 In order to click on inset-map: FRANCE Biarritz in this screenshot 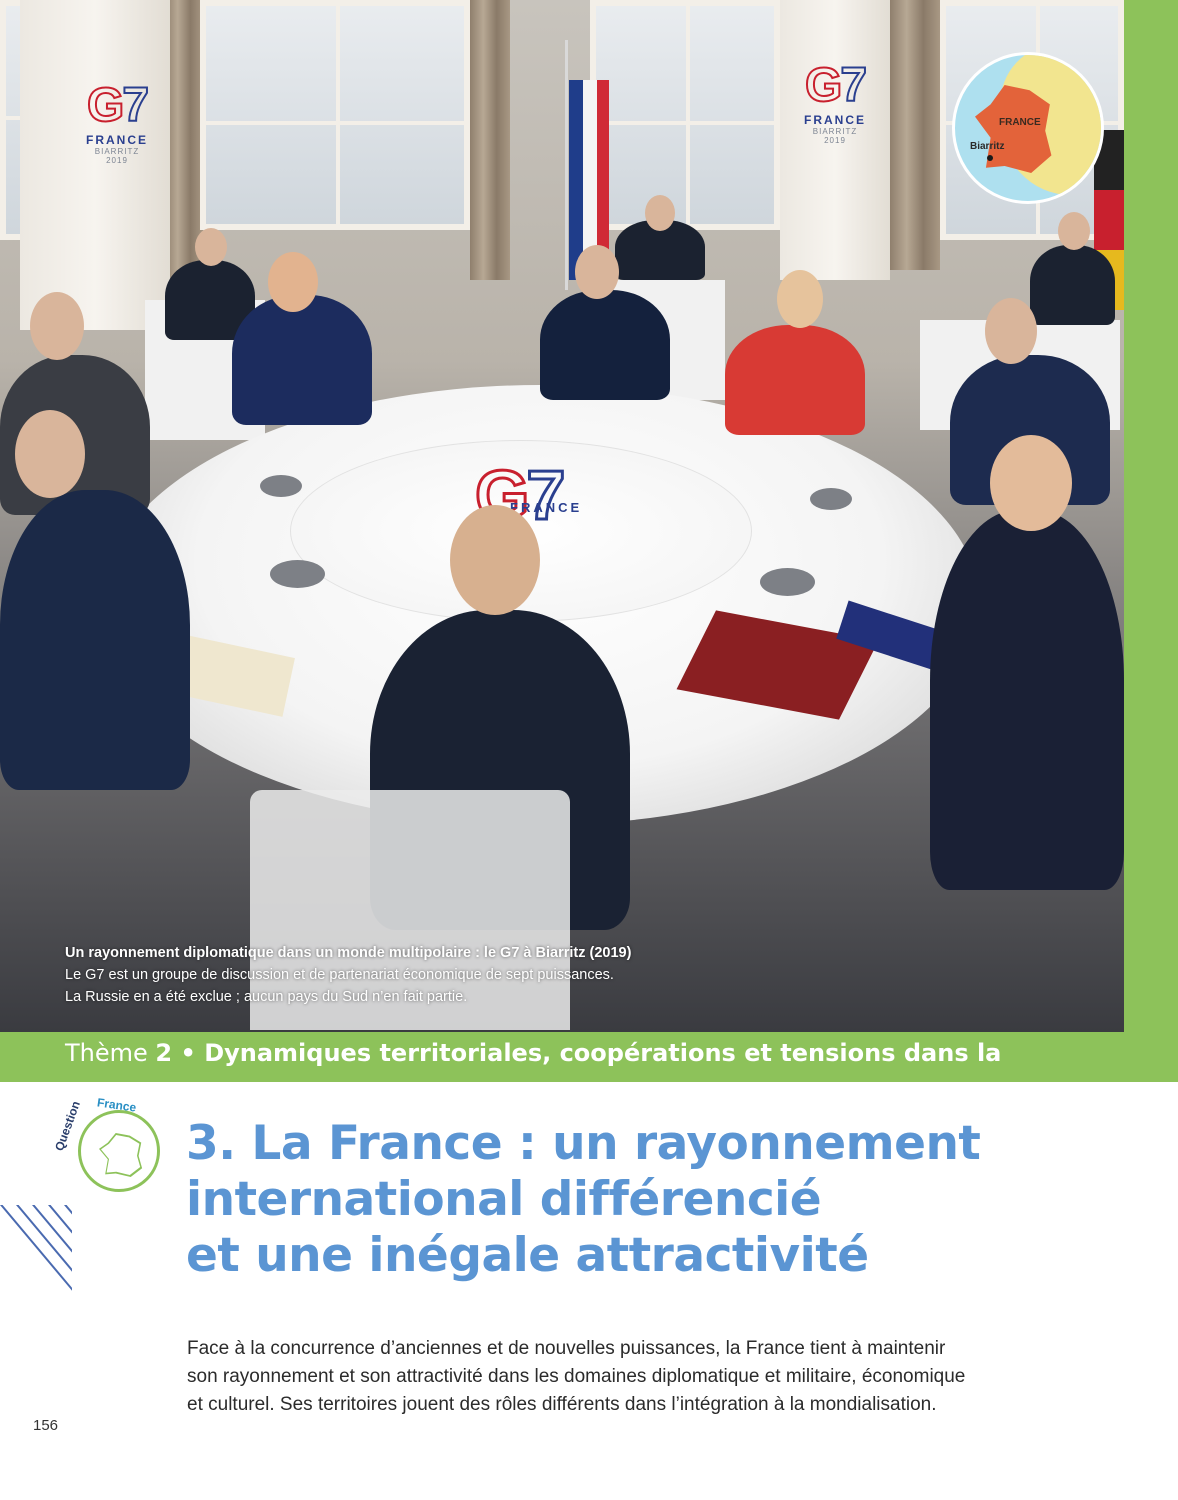, I will do `click(1028, 128)`.